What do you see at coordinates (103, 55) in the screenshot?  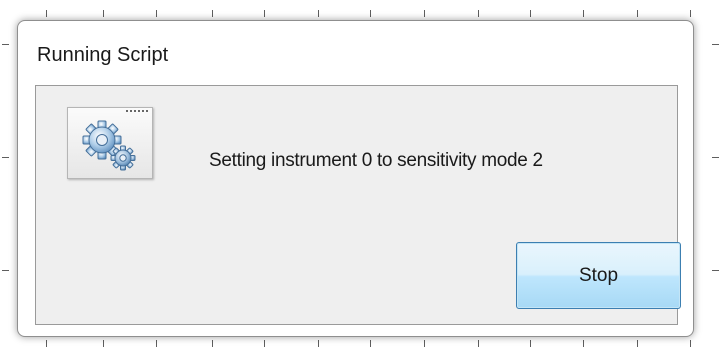 I see `dialog-title: Running Script` at bounding box center [103, 55].